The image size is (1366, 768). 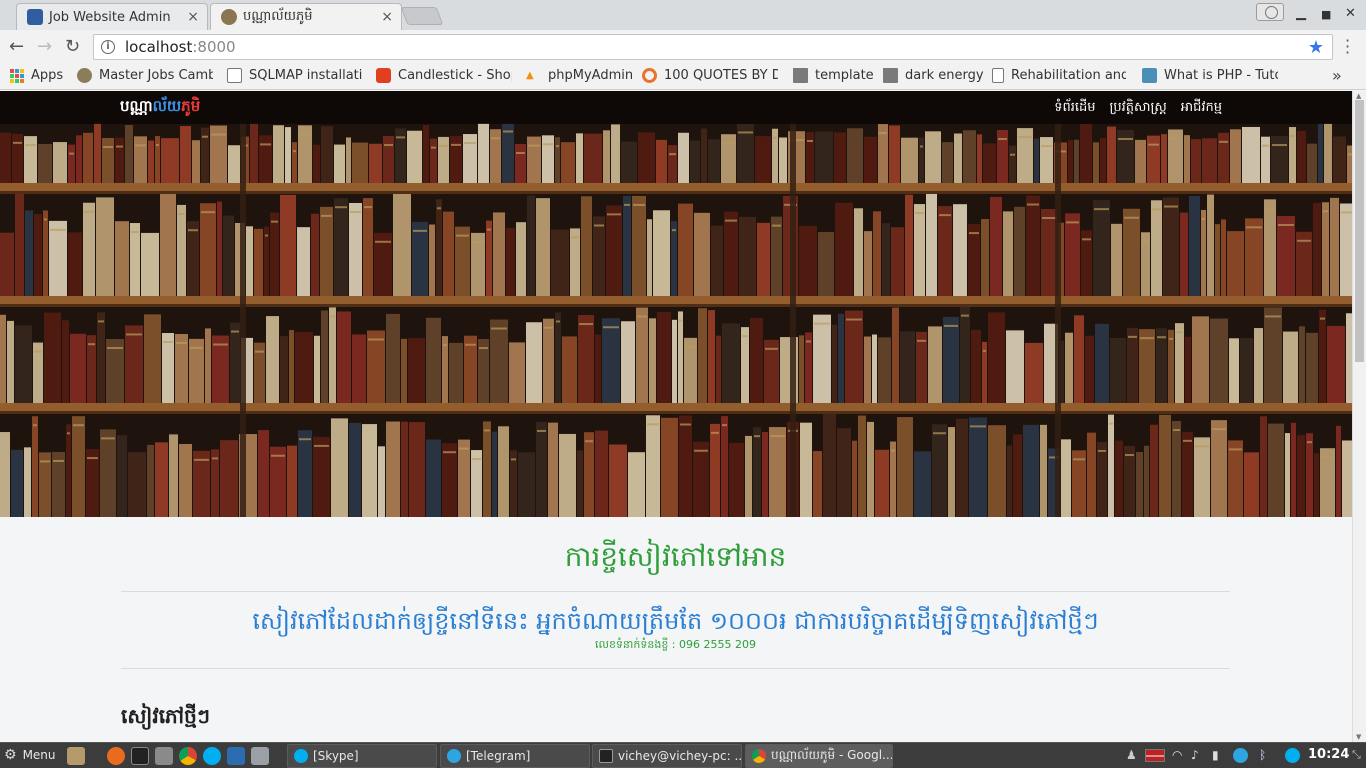 I want to click on vscode-launcher-icon, so click(x=236, y=756).